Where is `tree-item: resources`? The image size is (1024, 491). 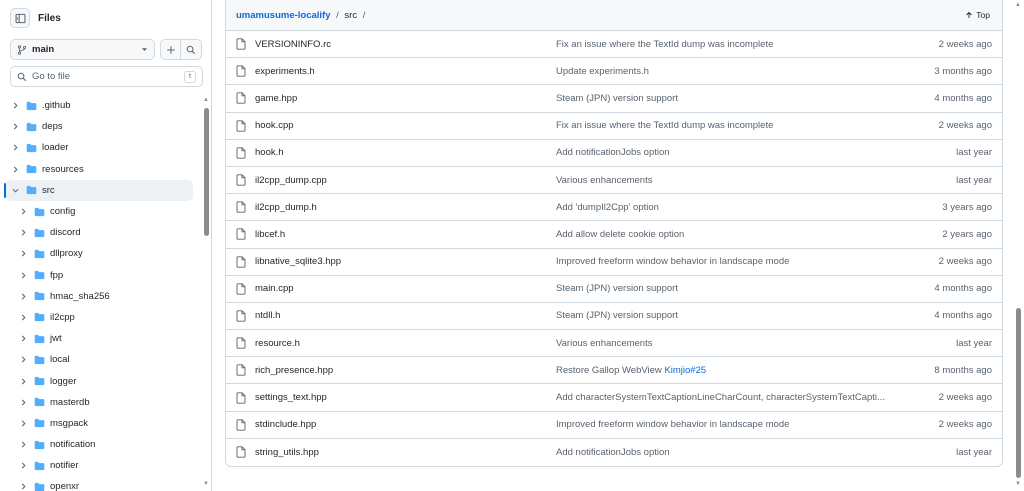
tree-item: resources is located at coordinates (100, 169).